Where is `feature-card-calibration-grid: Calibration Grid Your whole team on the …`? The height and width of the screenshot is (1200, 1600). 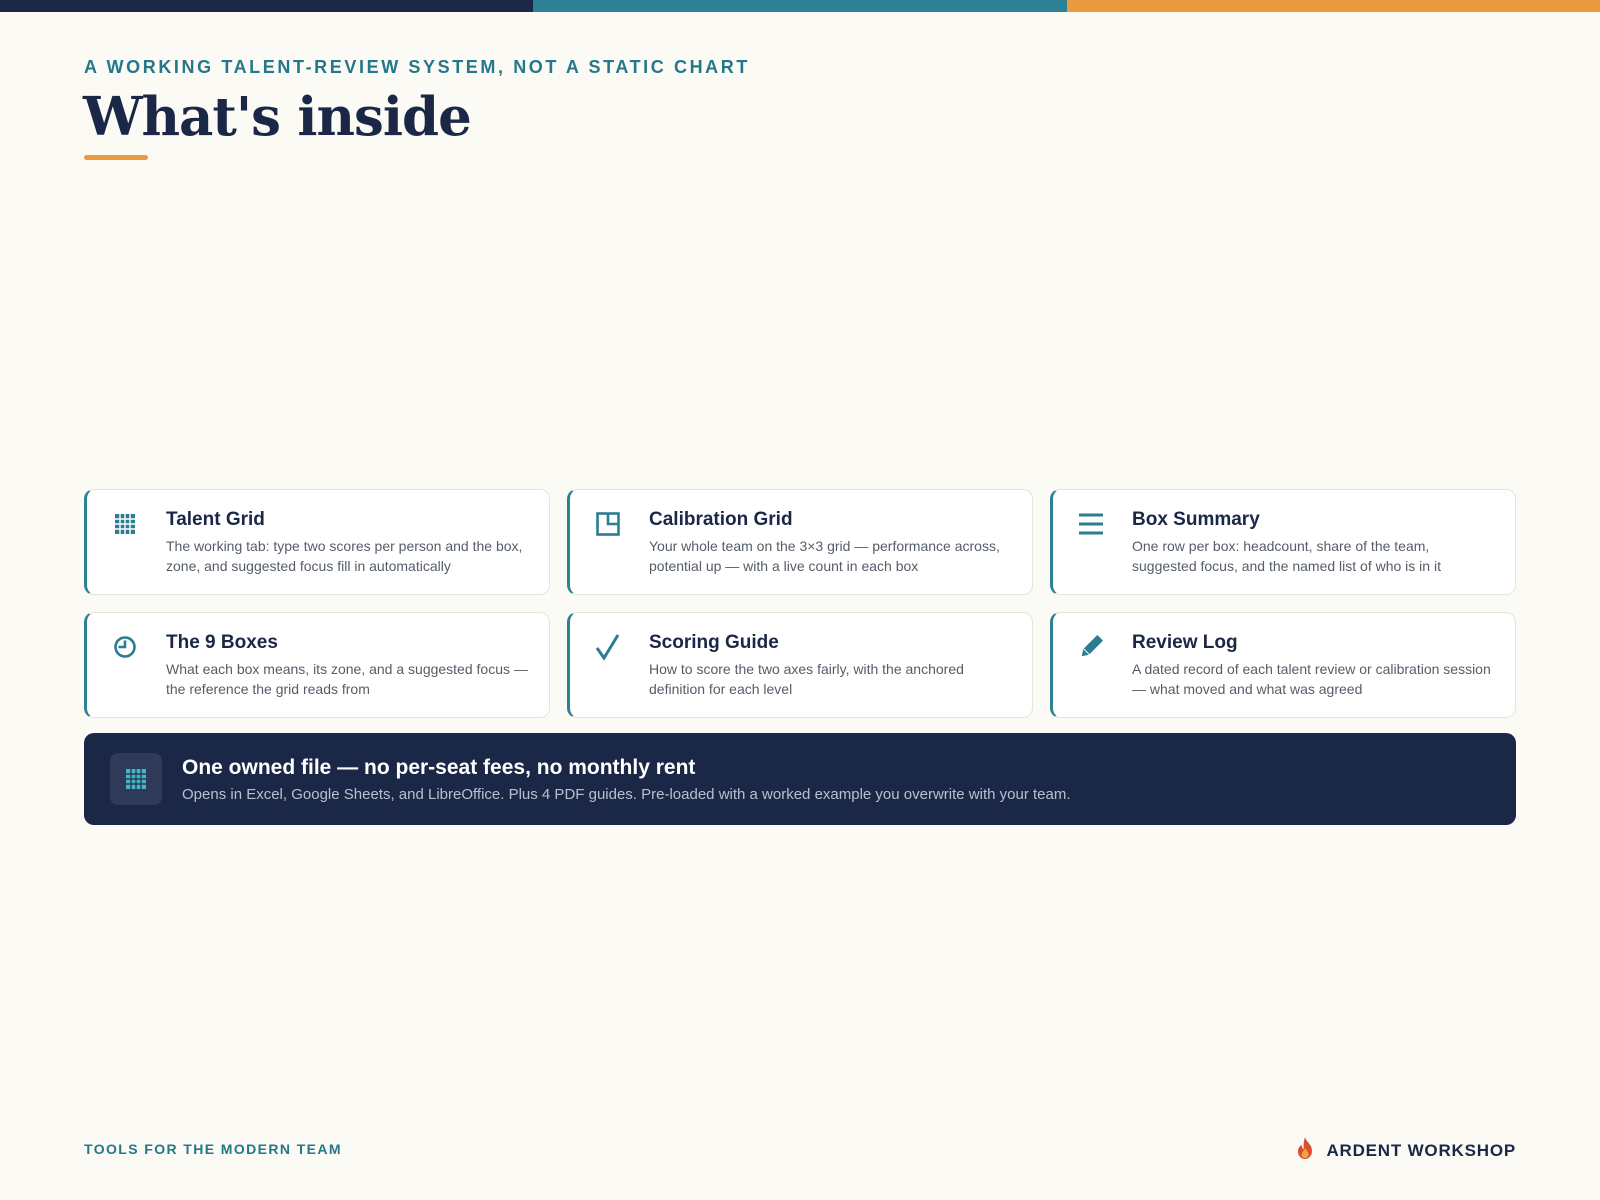 feature-card-calibration-grid: Calibration Grid Your whole team on the … is located at coordinates (800, 542).